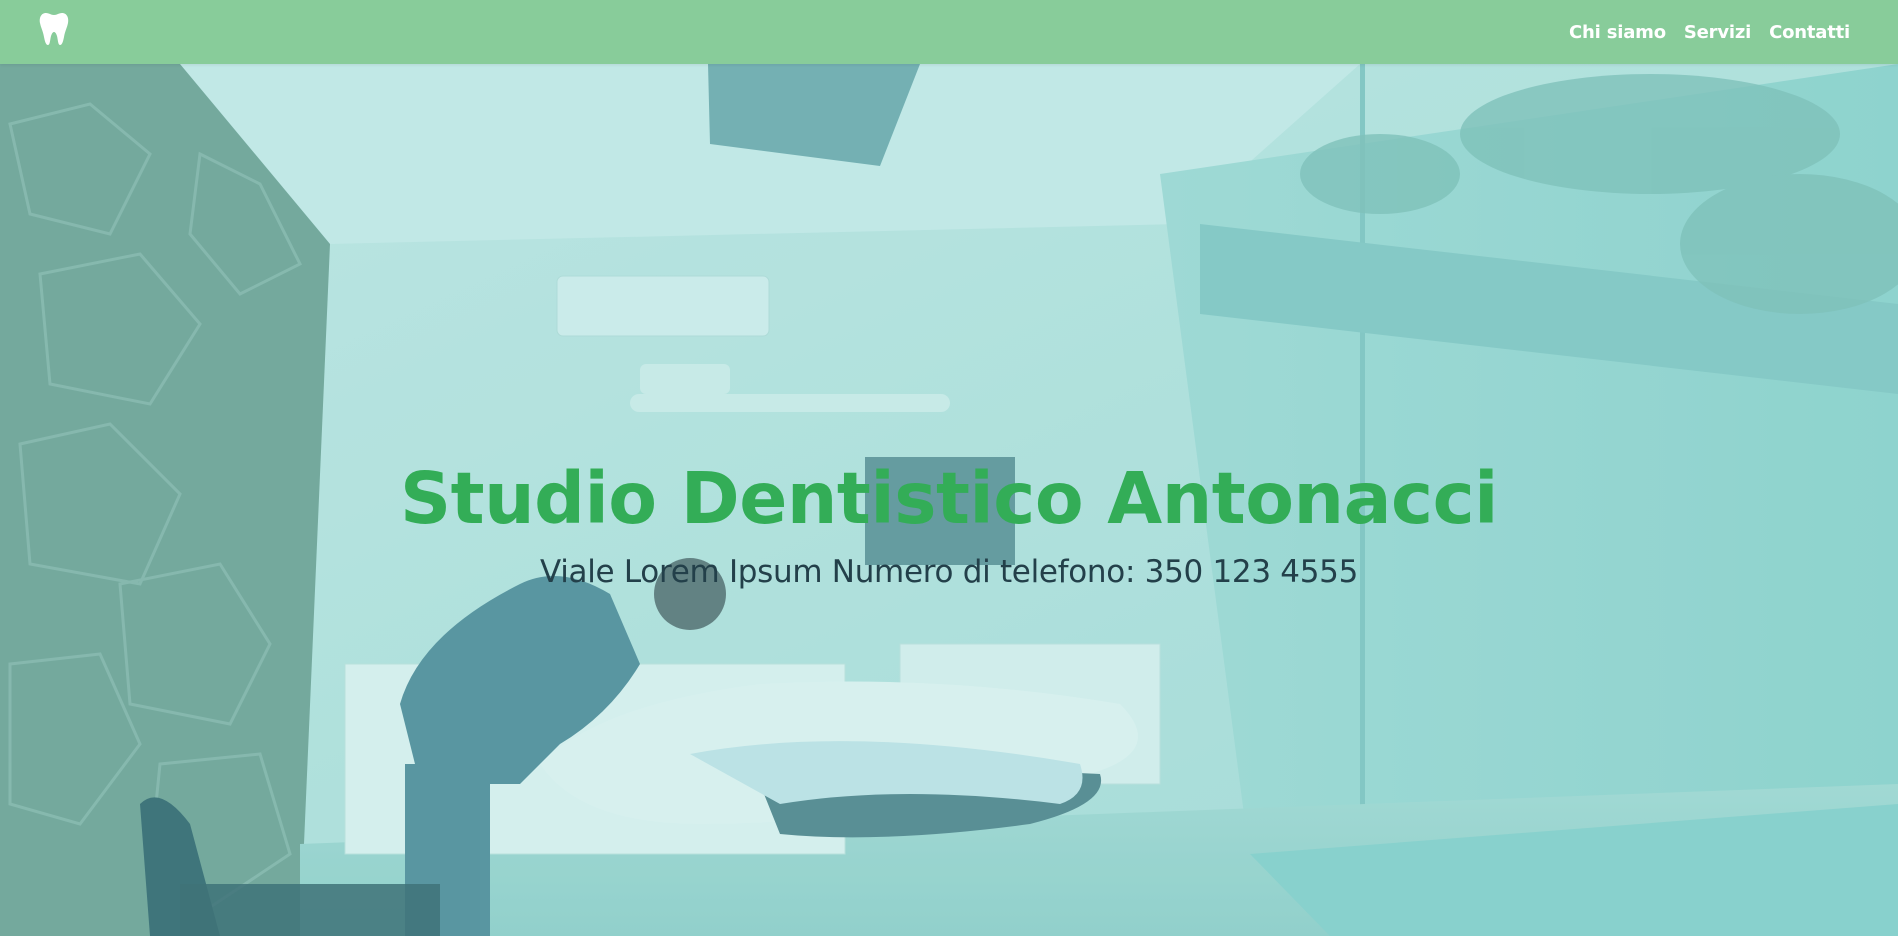  I want to click on main-nav: Chi siamo Servizi Contatti, so click(1709, 32).